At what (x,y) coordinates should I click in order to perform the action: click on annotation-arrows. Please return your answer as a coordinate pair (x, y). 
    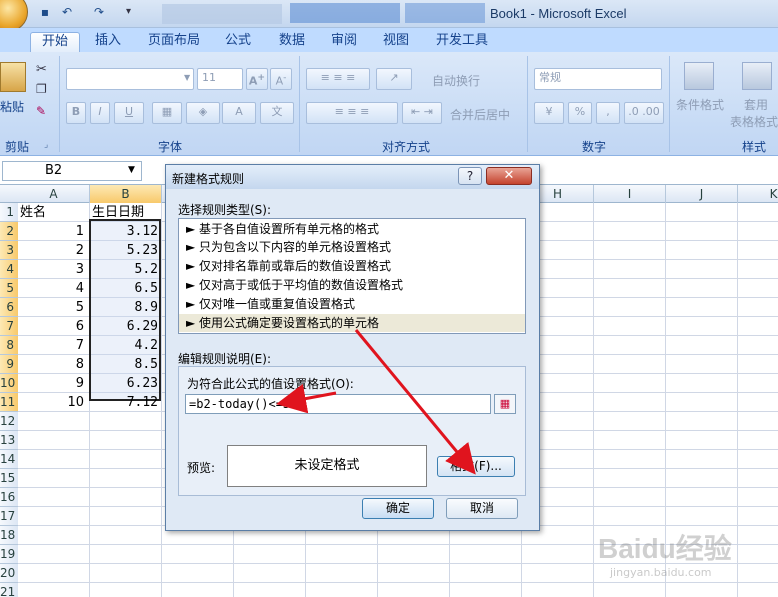
    Looking at the image, I should click on (376, 402).